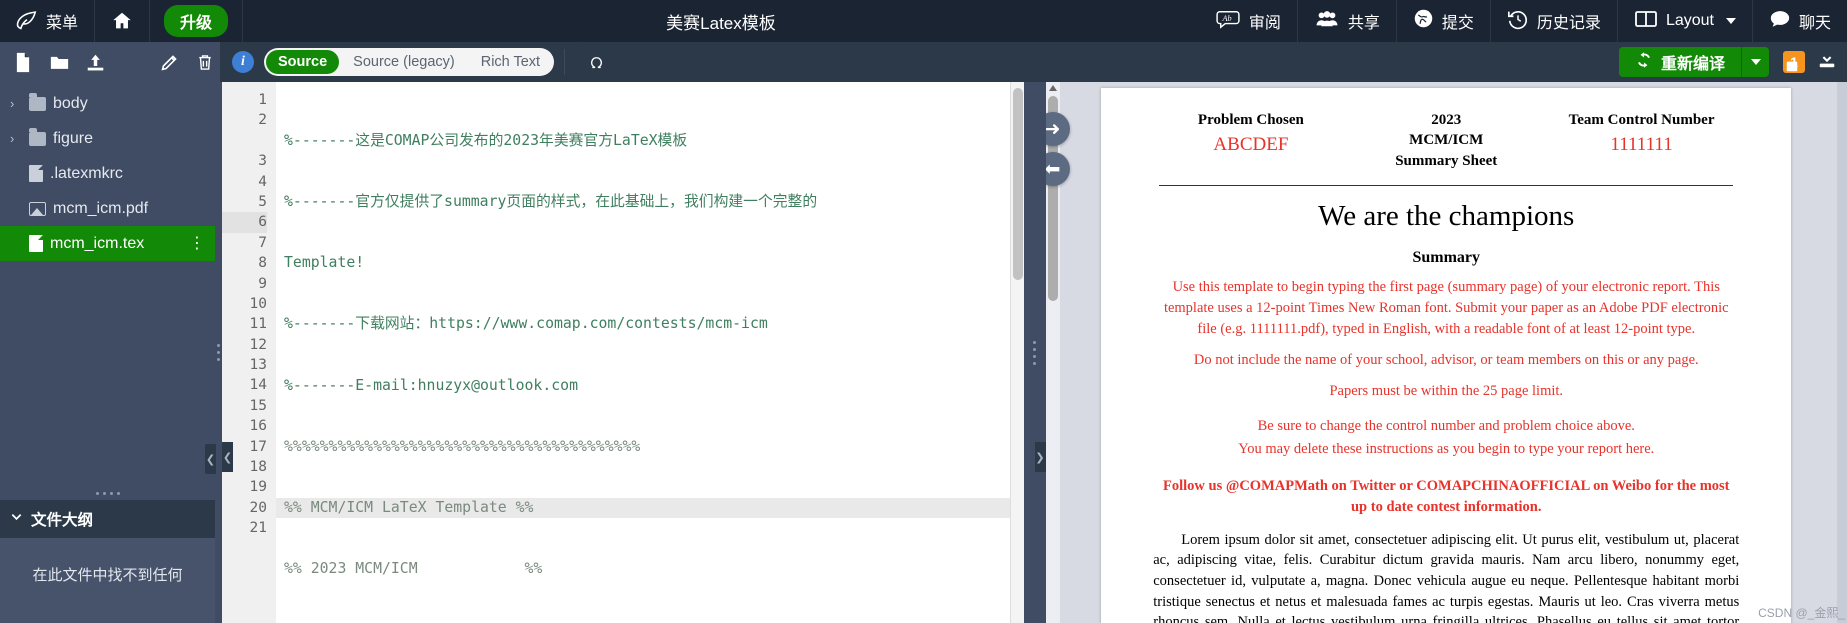 The width and height of the screenshot is (1847, 623). Describe the element at coordinates (1016, 352) in the screenshot. I see `editor-scrollbar` at that location.